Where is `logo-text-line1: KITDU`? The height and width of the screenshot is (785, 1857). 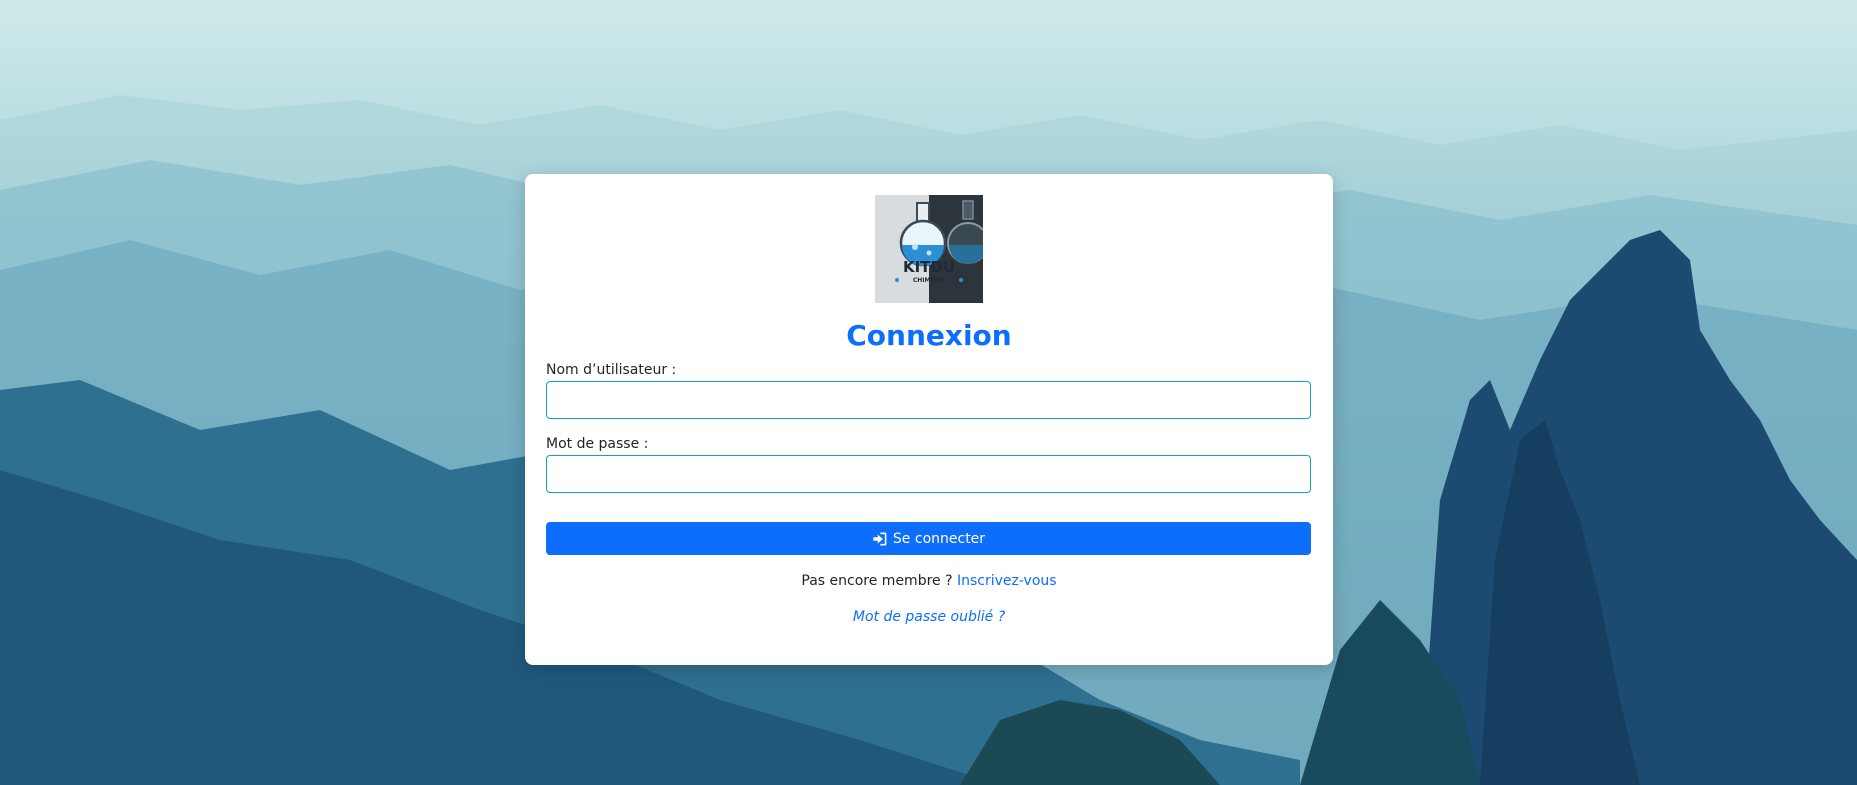 logo-text-line1: KITDU is located at coordinates (929, 267).